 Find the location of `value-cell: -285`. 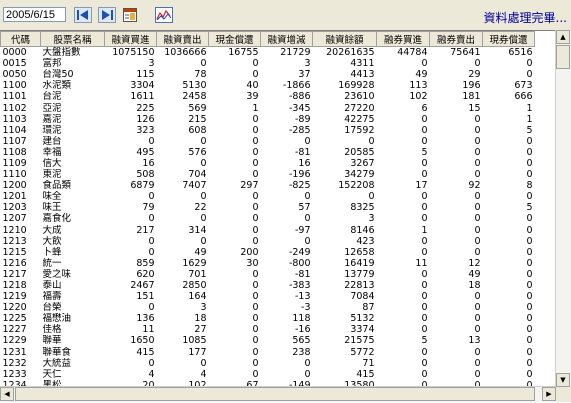

value-cell: -285 is located at coordinates (299, 130).